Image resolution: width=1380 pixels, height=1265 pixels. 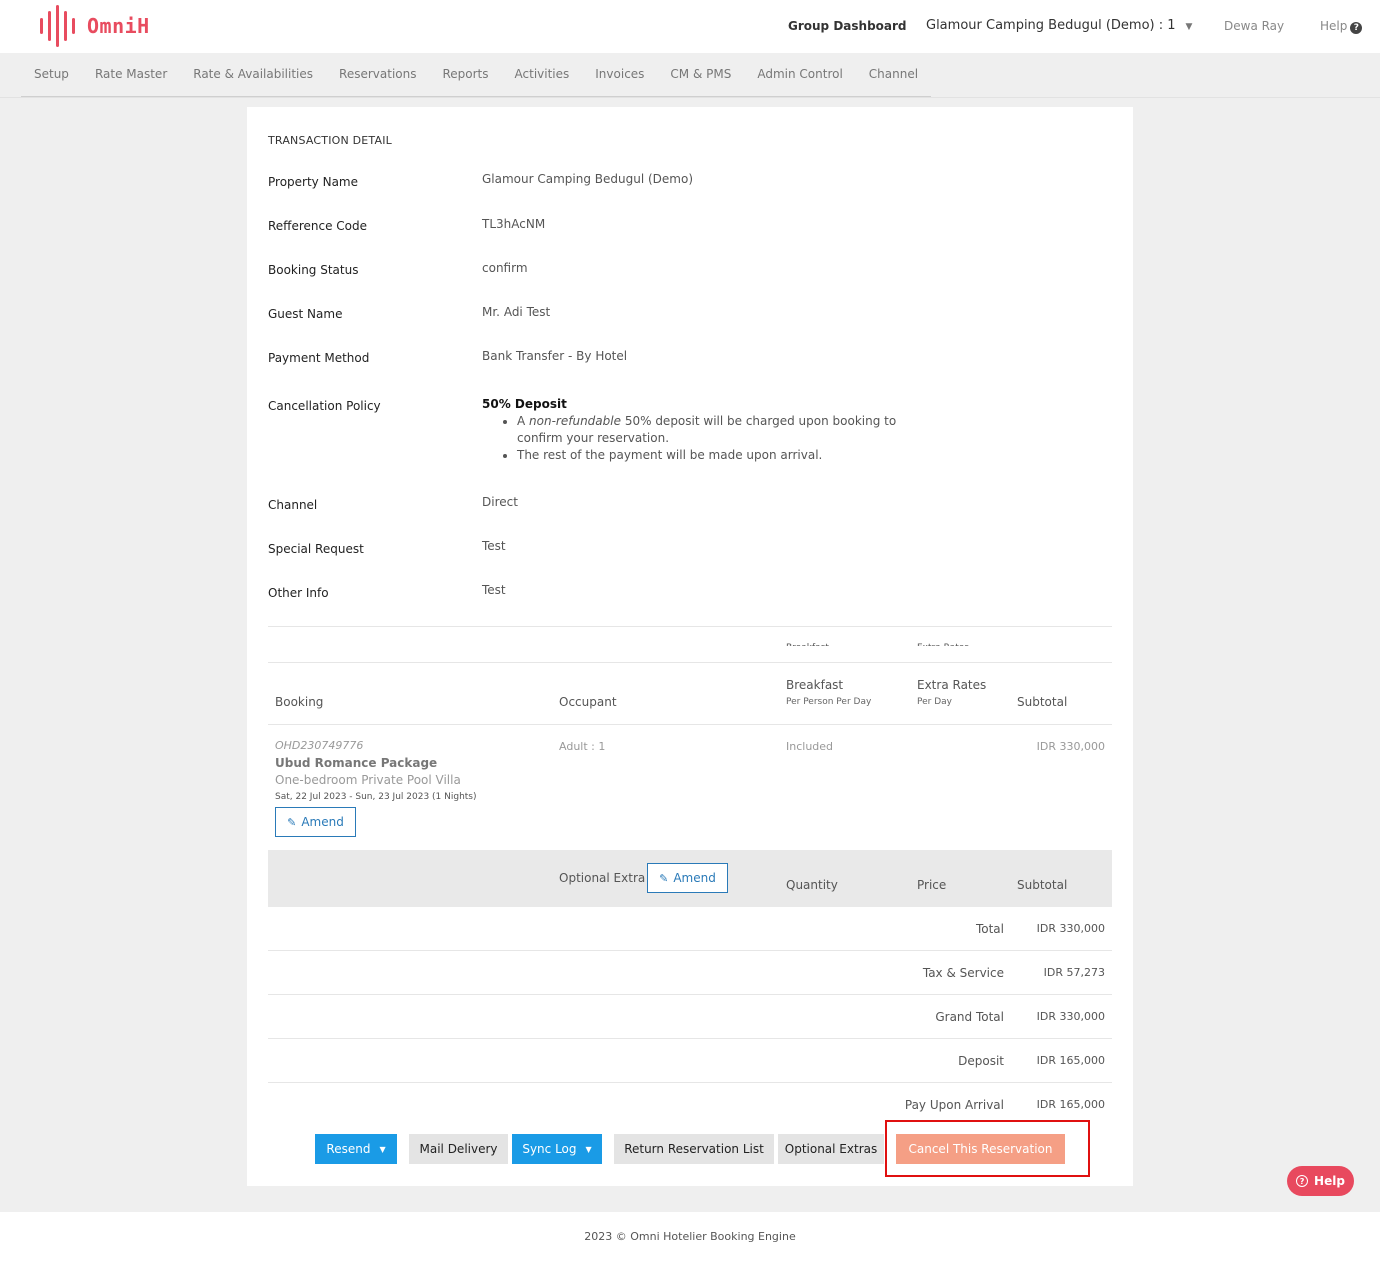 I want to click on mail-delivery-button: Mail Delivery, so click(x=458, y=1149).